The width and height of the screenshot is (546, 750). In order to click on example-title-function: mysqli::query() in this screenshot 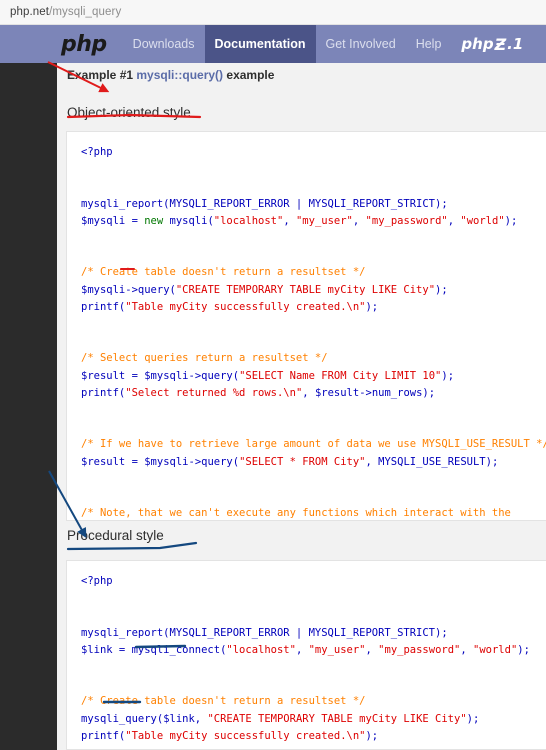, I will do `click(180, 75)`.